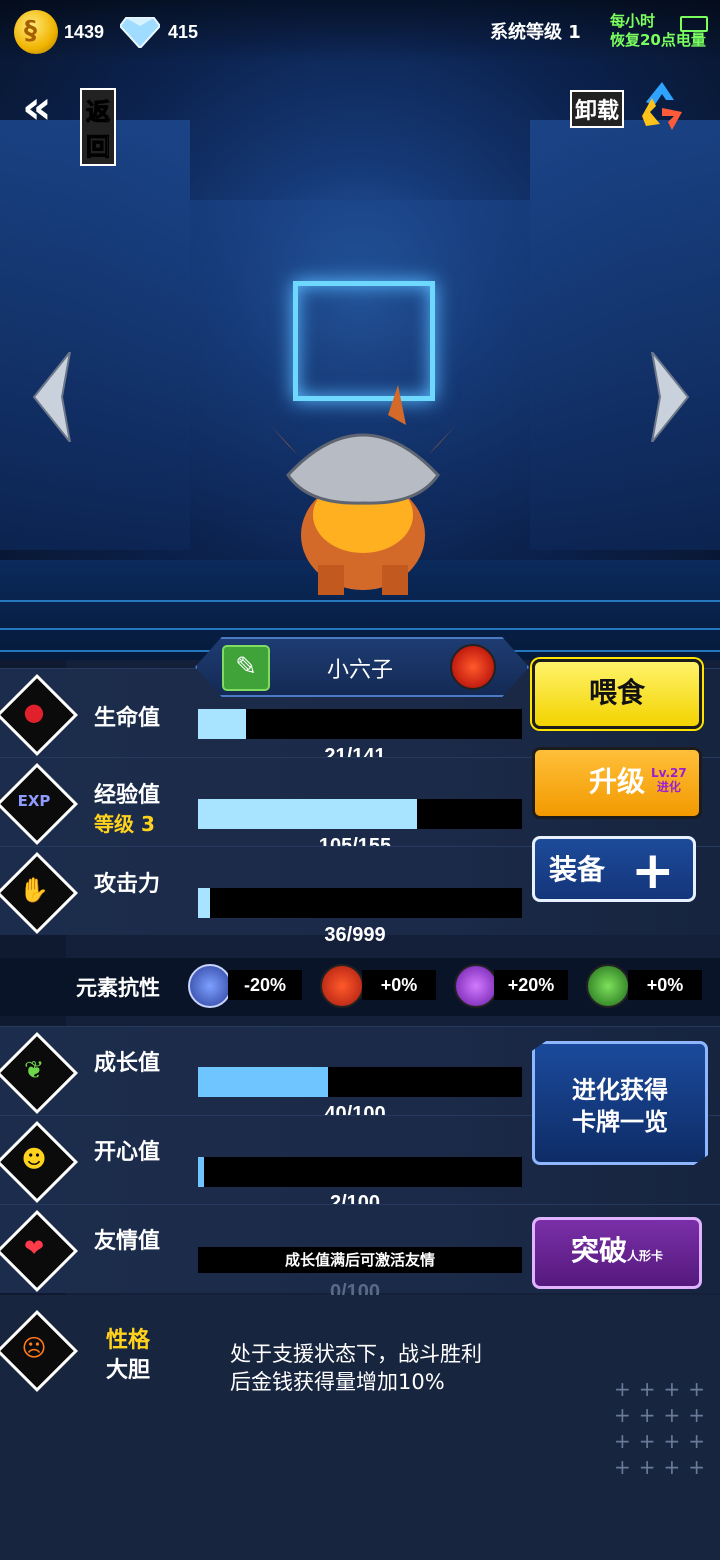  What do you see at coordinates (308, 814) in the screenshot?
I see `exp-bar-fill` at bounding box center [308, 814].